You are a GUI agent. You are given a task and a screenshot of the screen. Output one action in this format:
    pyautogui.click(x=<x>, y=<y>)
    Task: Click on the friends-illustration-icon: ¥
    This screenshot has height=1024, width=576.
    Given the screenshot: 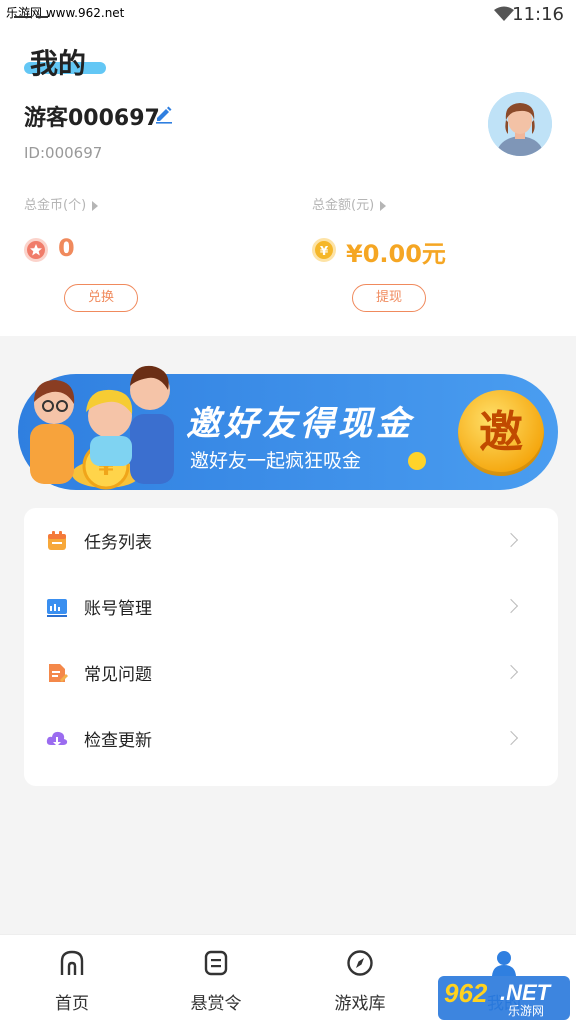 What is the action you would take?
    pyautogui.click(x=102, y=427)
    